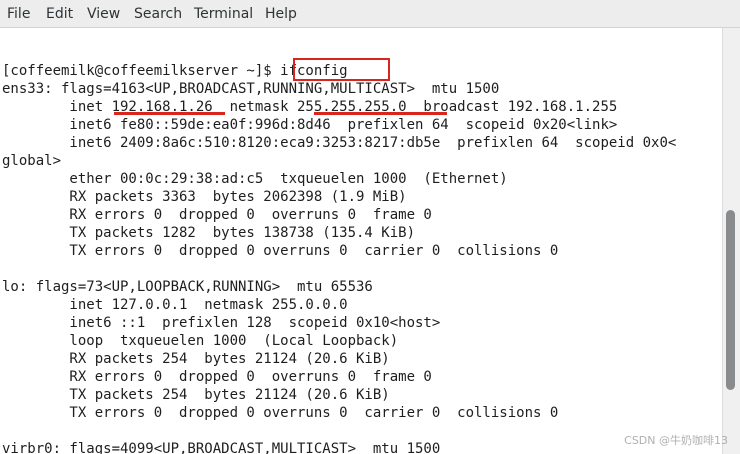  What do you see at coordinates (200, 341) in the screenshot?
I see `terminal-line: loop txqueuelen 1000 (Local Loopback)` at bounding box center [200, 341].